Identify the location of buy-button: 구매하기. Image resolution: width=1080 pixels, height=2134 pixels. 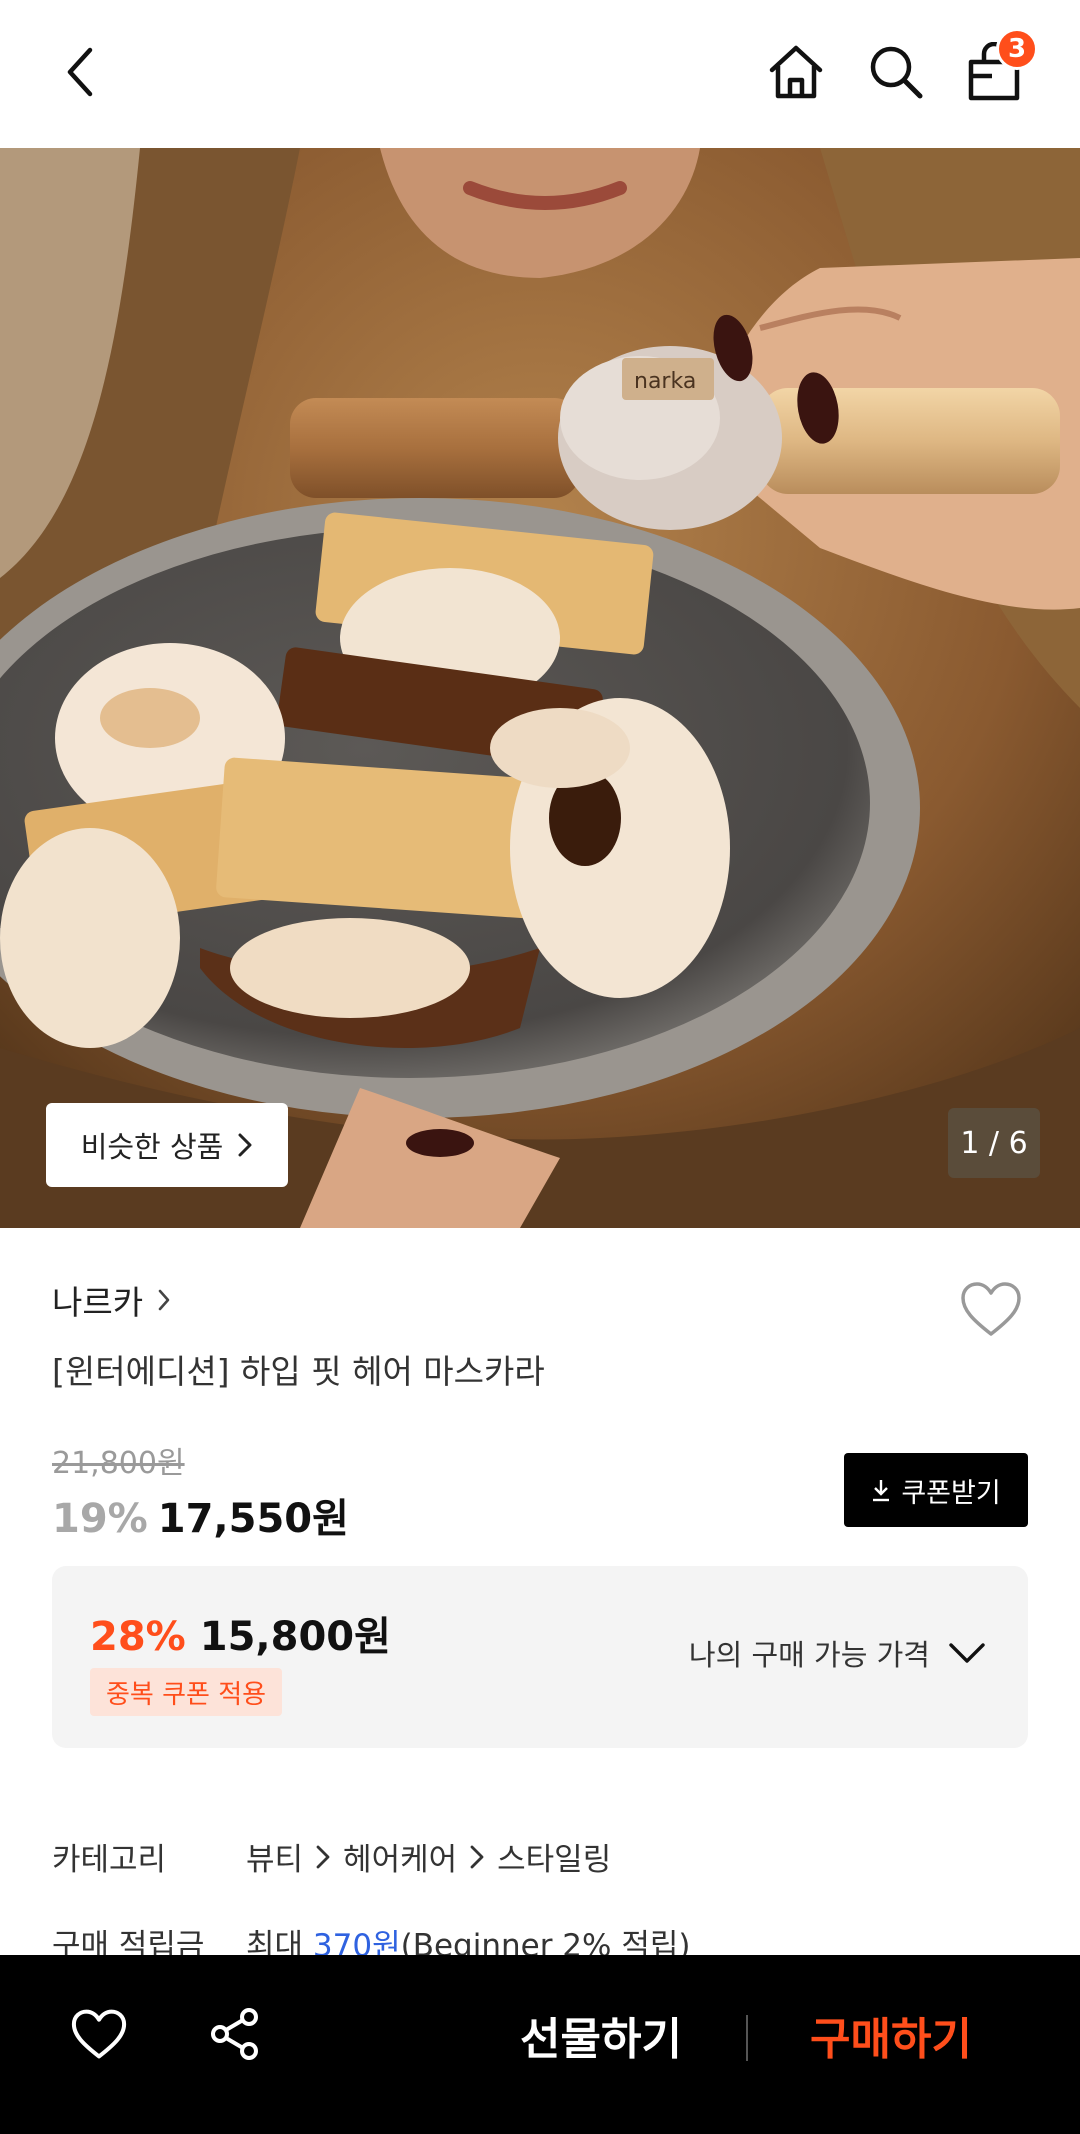
(891, 2035).